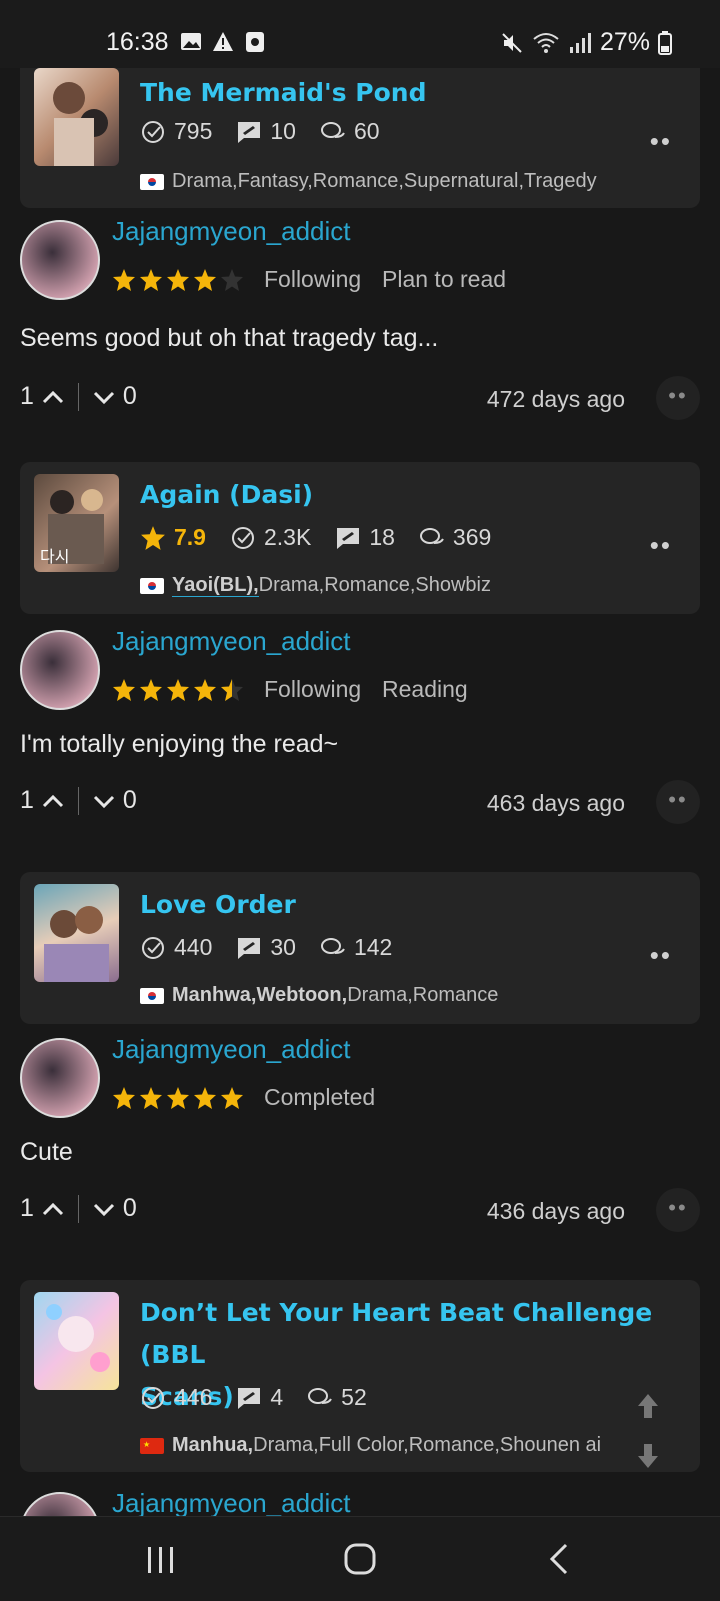  I want to click on check-plus-icon, so click(242, 537).